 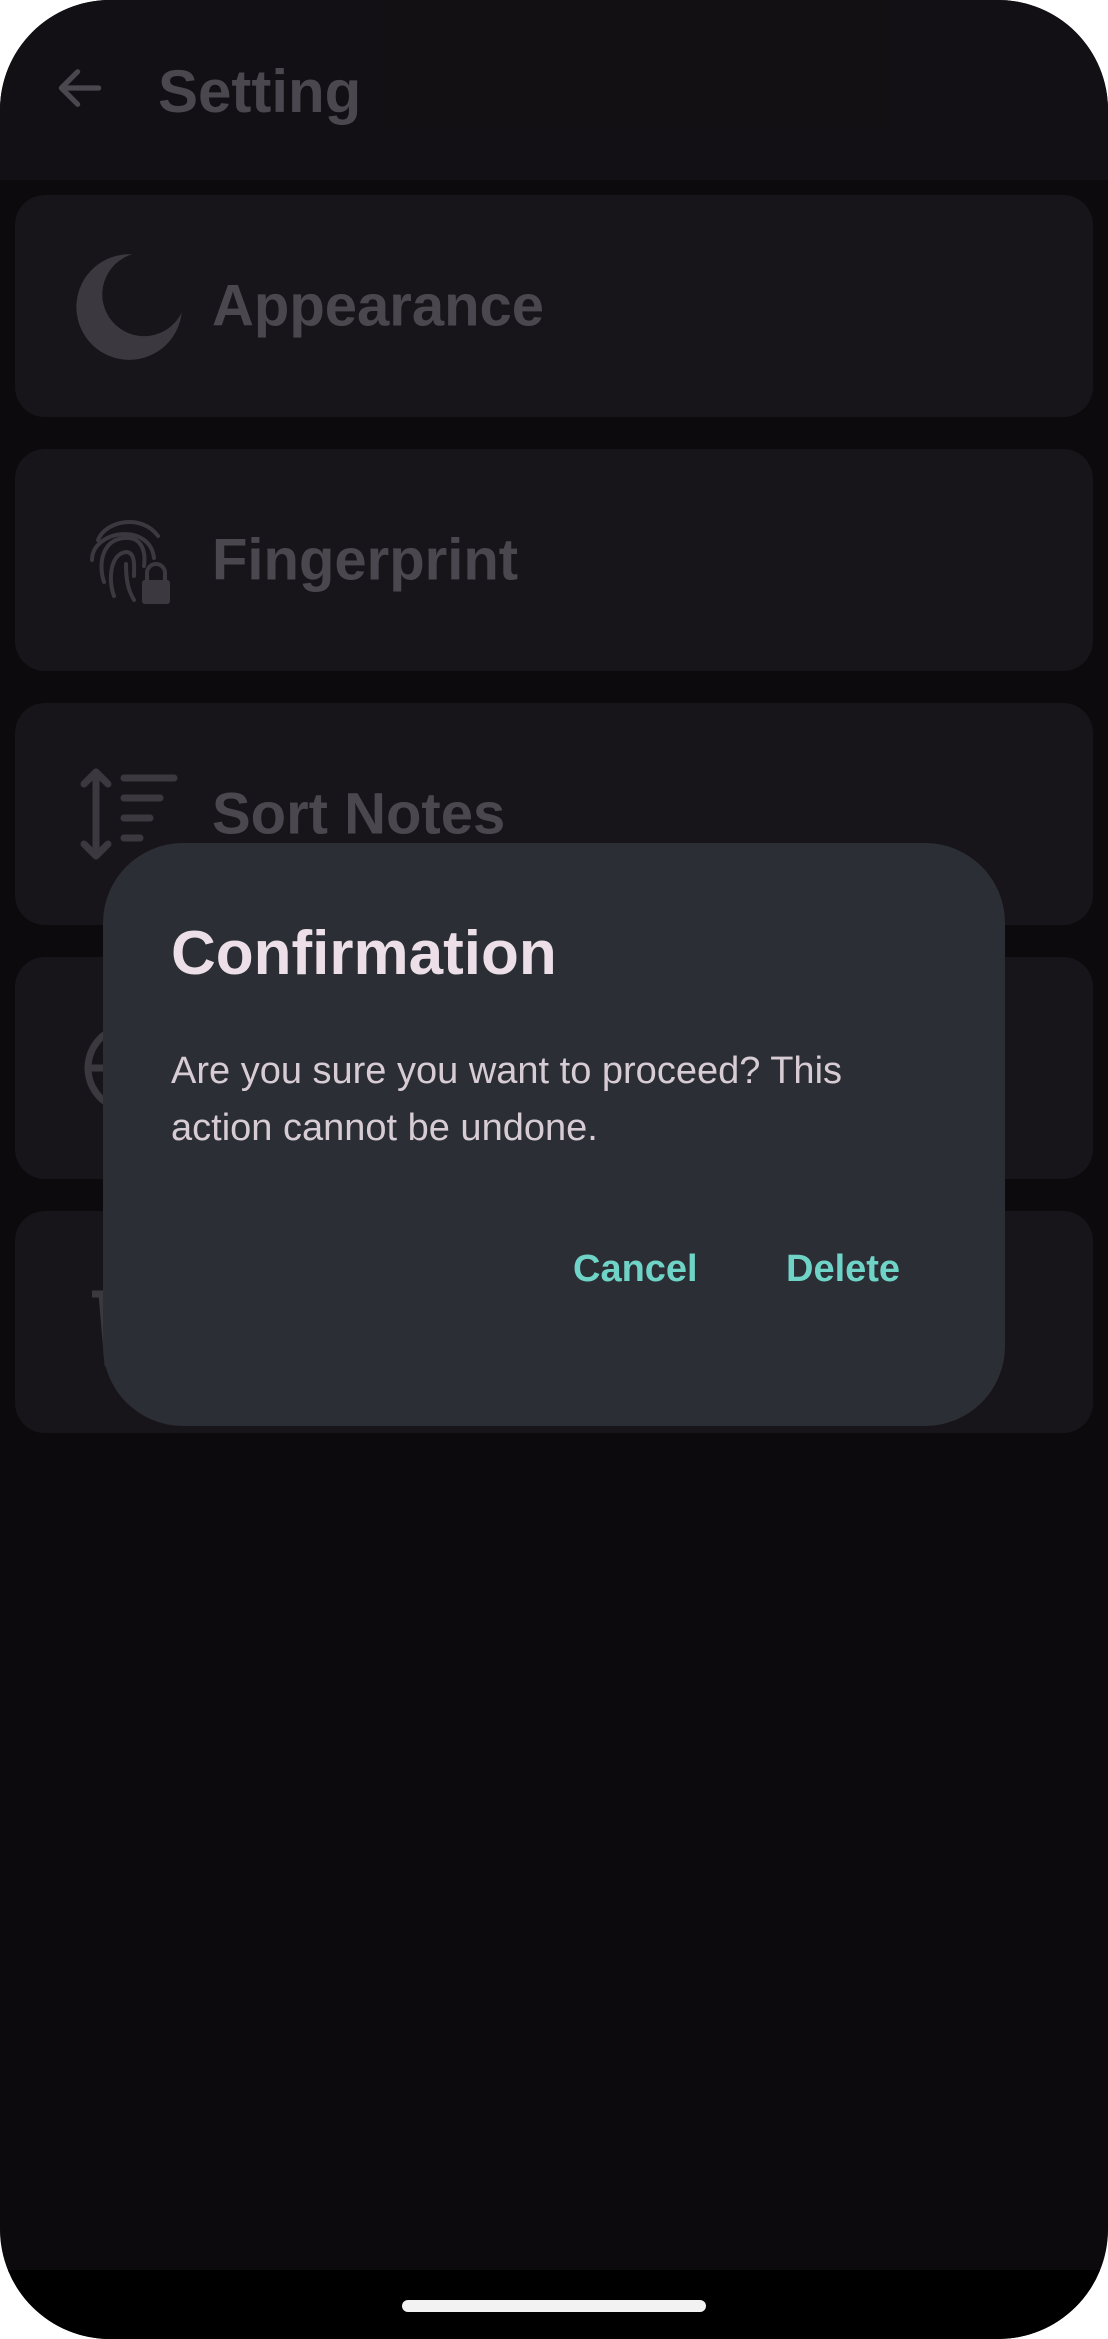 What do you see at coordinates (635, 1269) in the screenshot?
I see `cancel-button: Cancel` at bounding box center [635, 1269].